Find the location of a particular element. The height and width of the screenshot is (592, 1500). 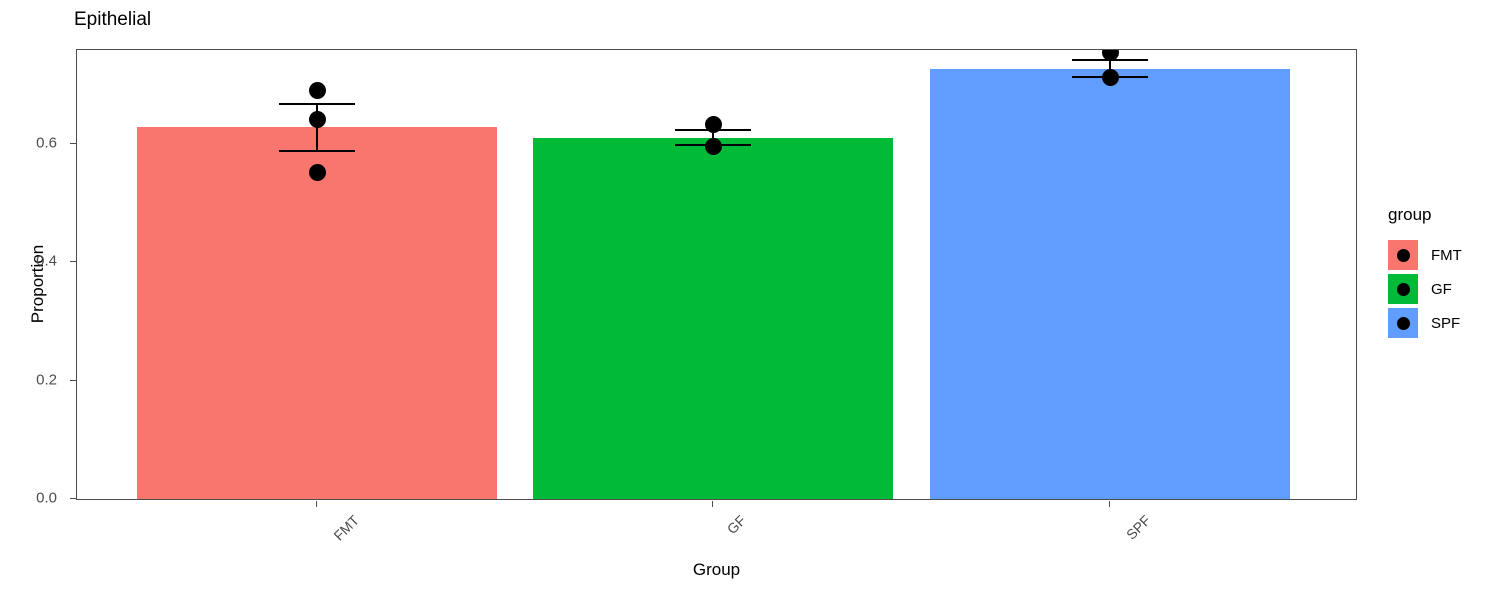

y-tick-label: 0.4 is located at coordinates (46, 261).